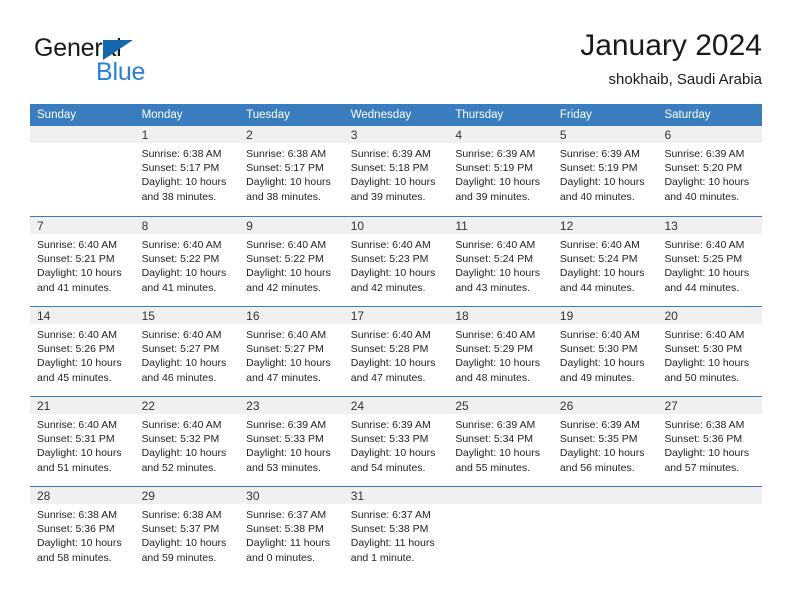  Describe the element at coordinates (671, 316) in the screenshot. I see `day-number: 20` at that location.